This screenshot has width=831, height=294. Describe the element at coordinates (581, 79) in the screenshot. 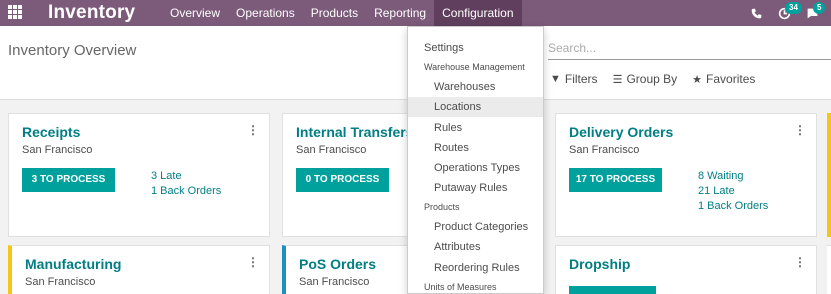

I see `filters-label: Filters` at that location.